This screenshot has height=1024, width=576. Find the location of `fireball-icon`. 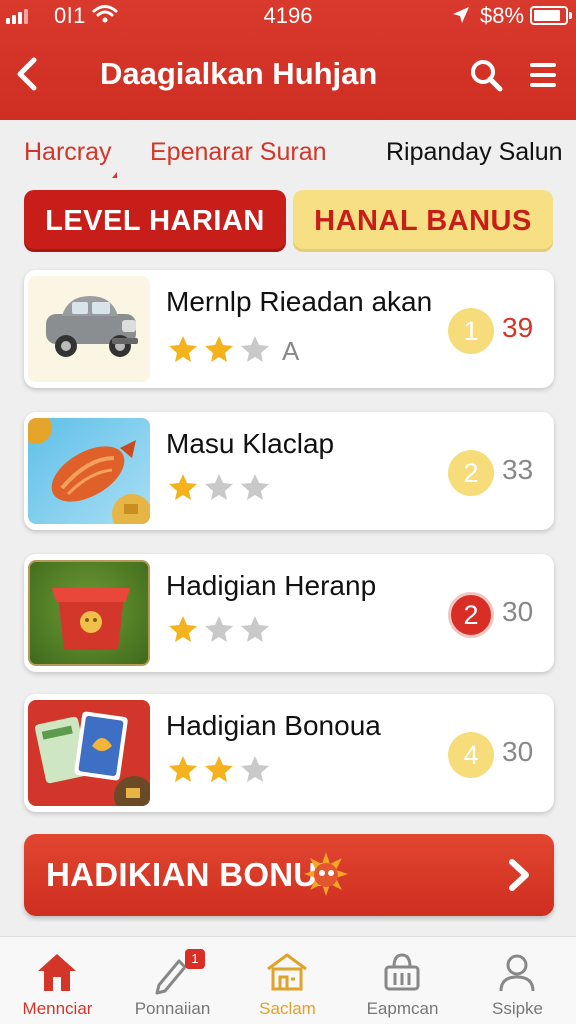

fireball-icon is located at coordinates (326, 874).